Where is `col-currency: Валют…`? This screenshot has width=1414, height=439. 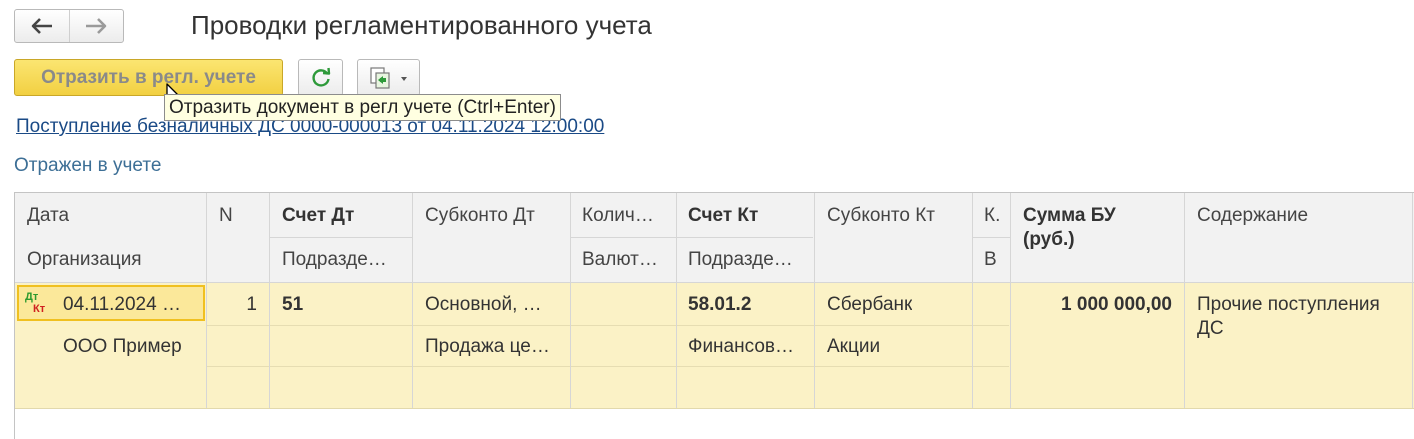 col-currency: Валют… is located at coordinates (627, 260).